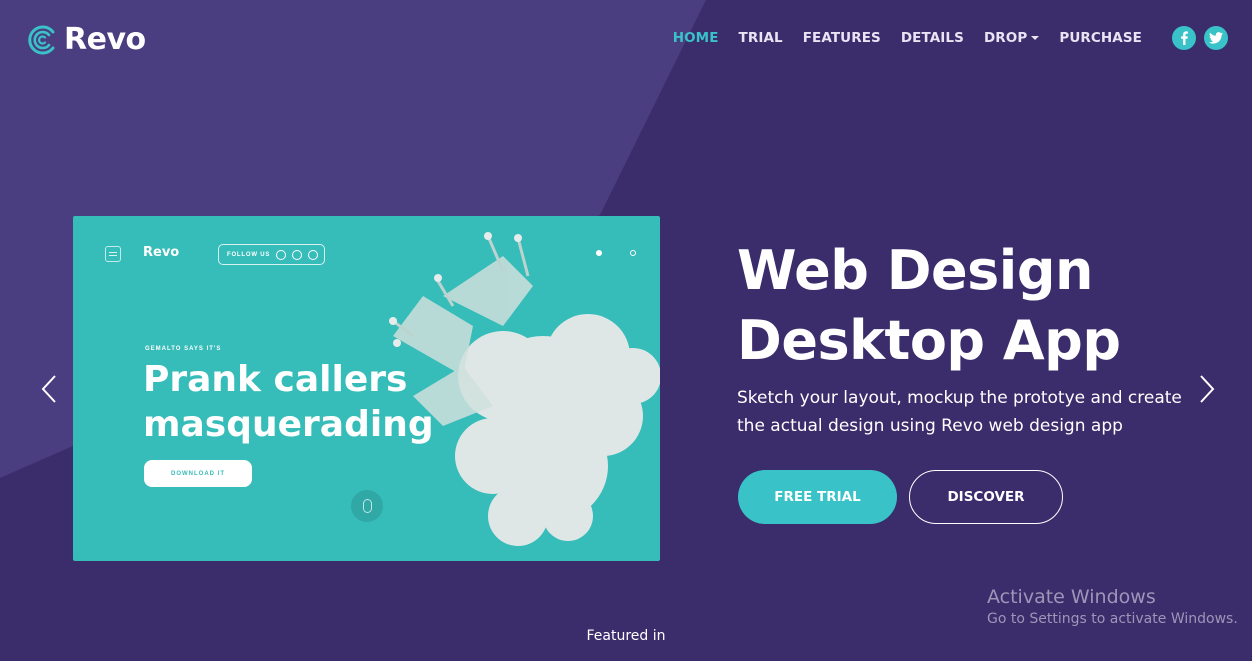 The width and height of the screenshot is (1252, 661). What do you see at coordinates (932, 38) in the screenshot?
I see `nav-details: DETAILS` at bounding box center [932, 38].